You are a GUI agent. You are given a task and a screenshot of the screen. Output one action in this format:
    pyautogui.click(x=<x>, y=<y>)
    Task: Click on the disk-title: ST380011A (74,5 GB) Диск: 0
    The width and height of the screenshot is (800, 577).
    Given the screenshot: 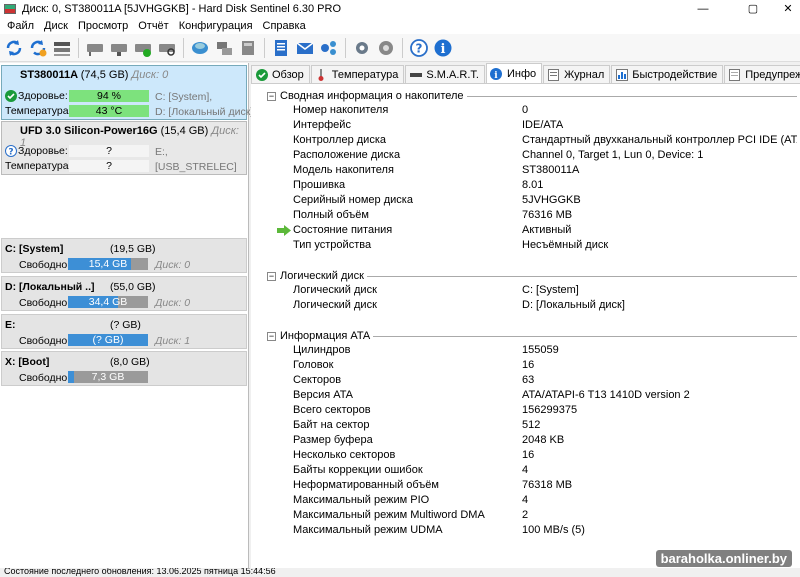 What is the action you would take?
    pyautogui.click(x=94, y=75)
    